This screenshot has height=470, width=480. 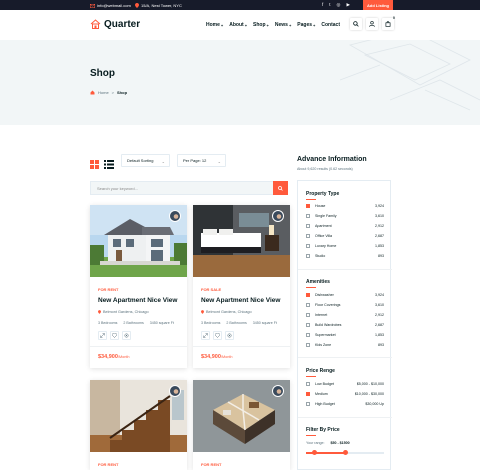 What do you see at coordinates (133, 323) in the screenshot?
I see `bathrooms: 2 Bathrooms` at bounding box center [133, 323].